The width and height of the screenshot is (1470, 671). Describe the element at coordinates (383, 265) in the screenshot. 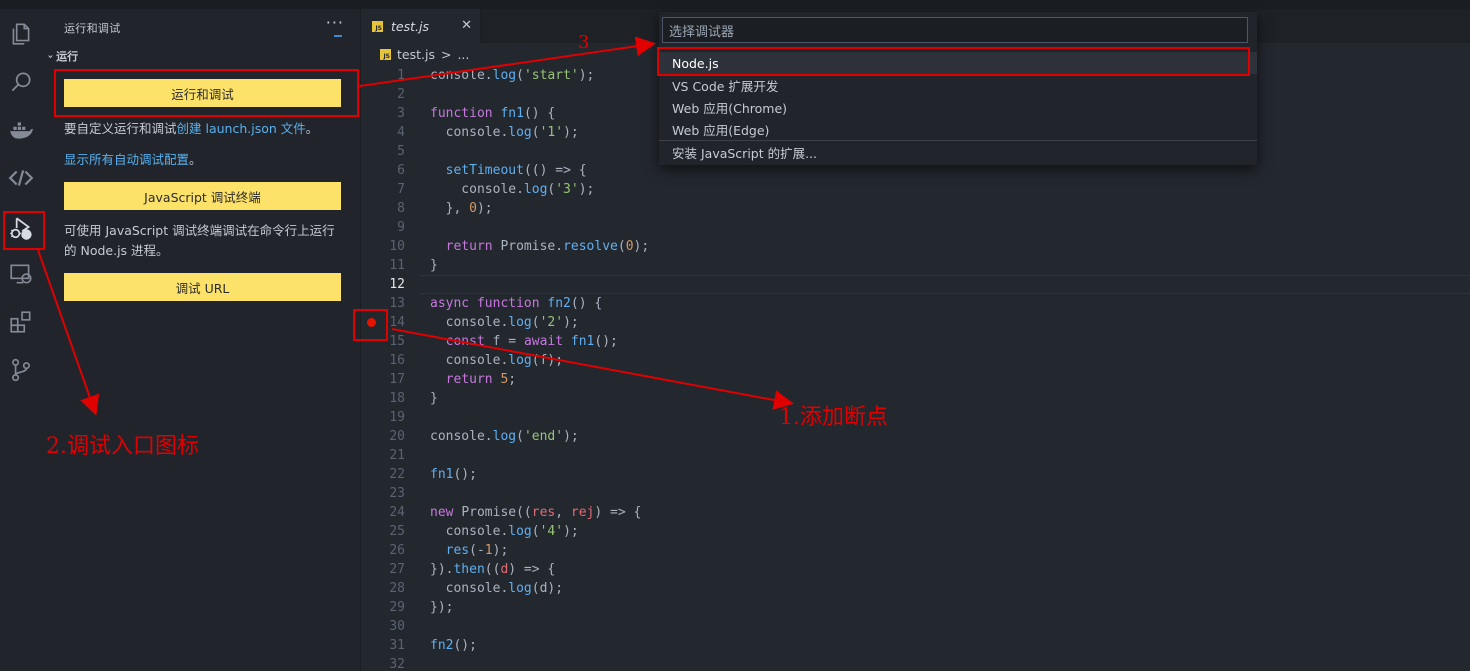

I see `line-number: 11` at that location.